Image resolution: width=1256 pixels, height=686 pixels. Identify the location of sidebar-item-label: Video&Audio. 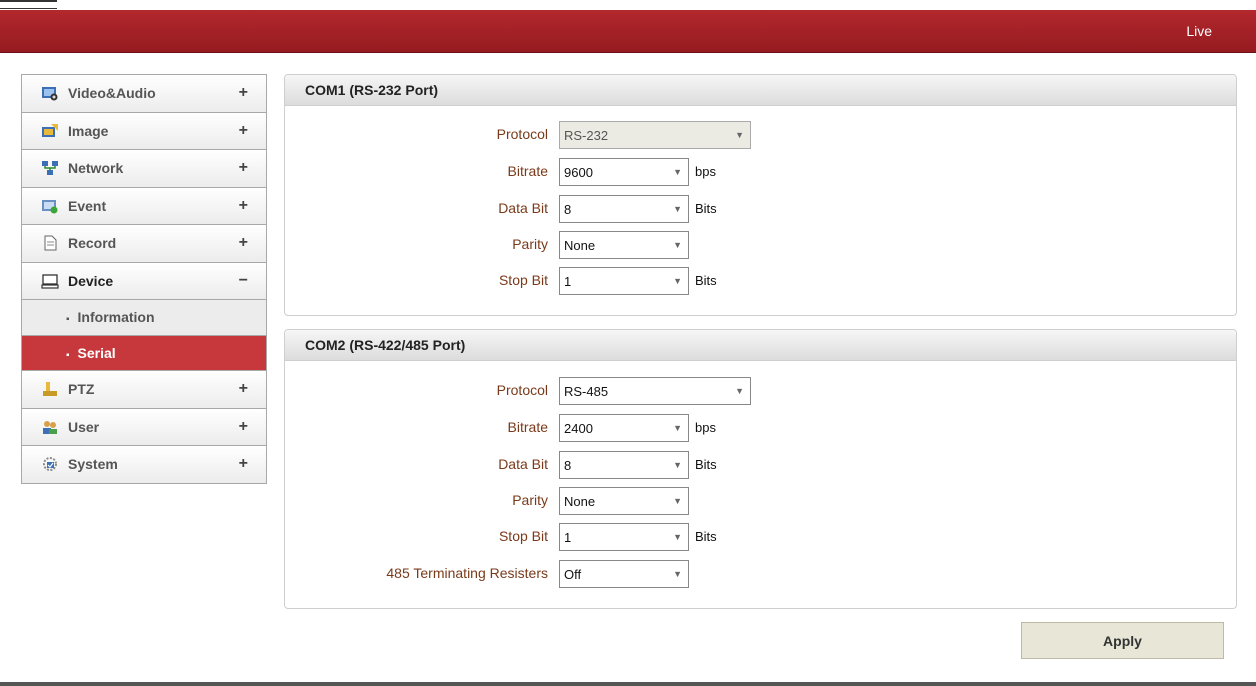
(112, 93).